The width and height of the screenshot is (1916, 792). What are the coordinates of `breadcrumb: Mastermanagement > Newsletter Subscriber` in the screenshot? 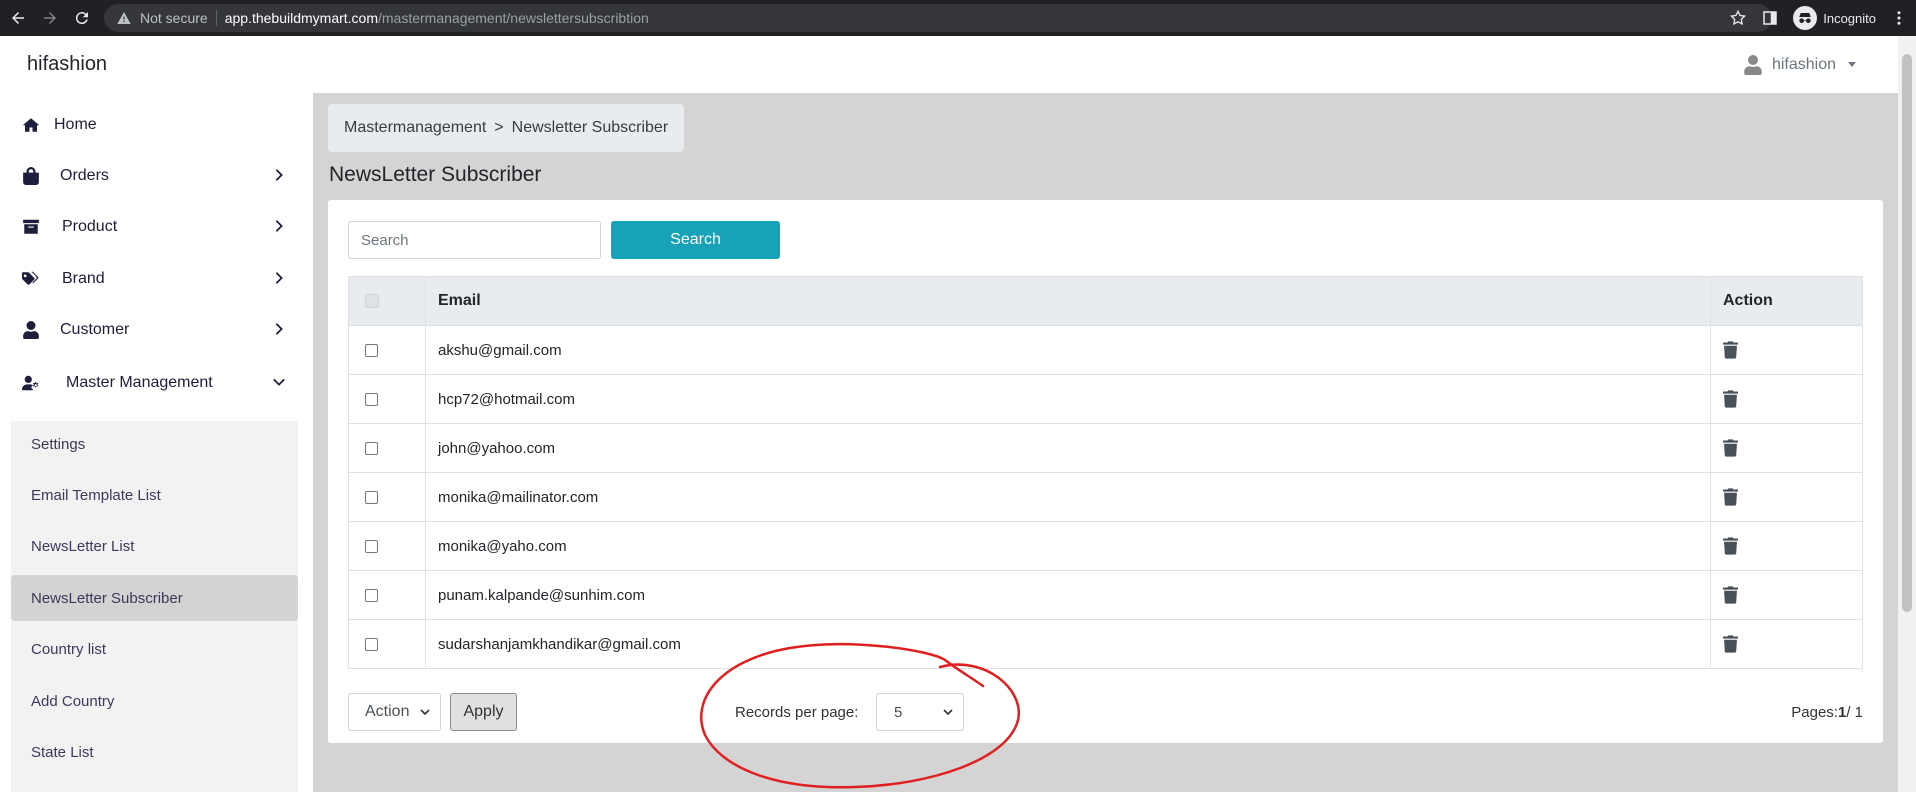 It's located at (506, 128).